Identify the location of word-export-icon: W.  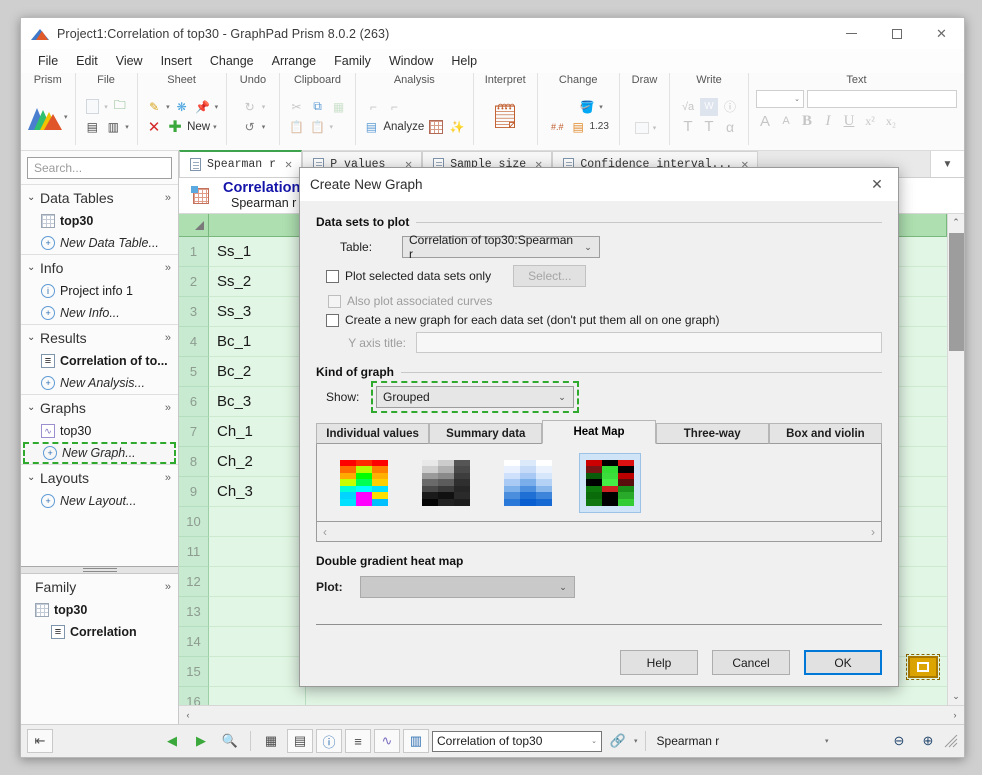
(709, 106).